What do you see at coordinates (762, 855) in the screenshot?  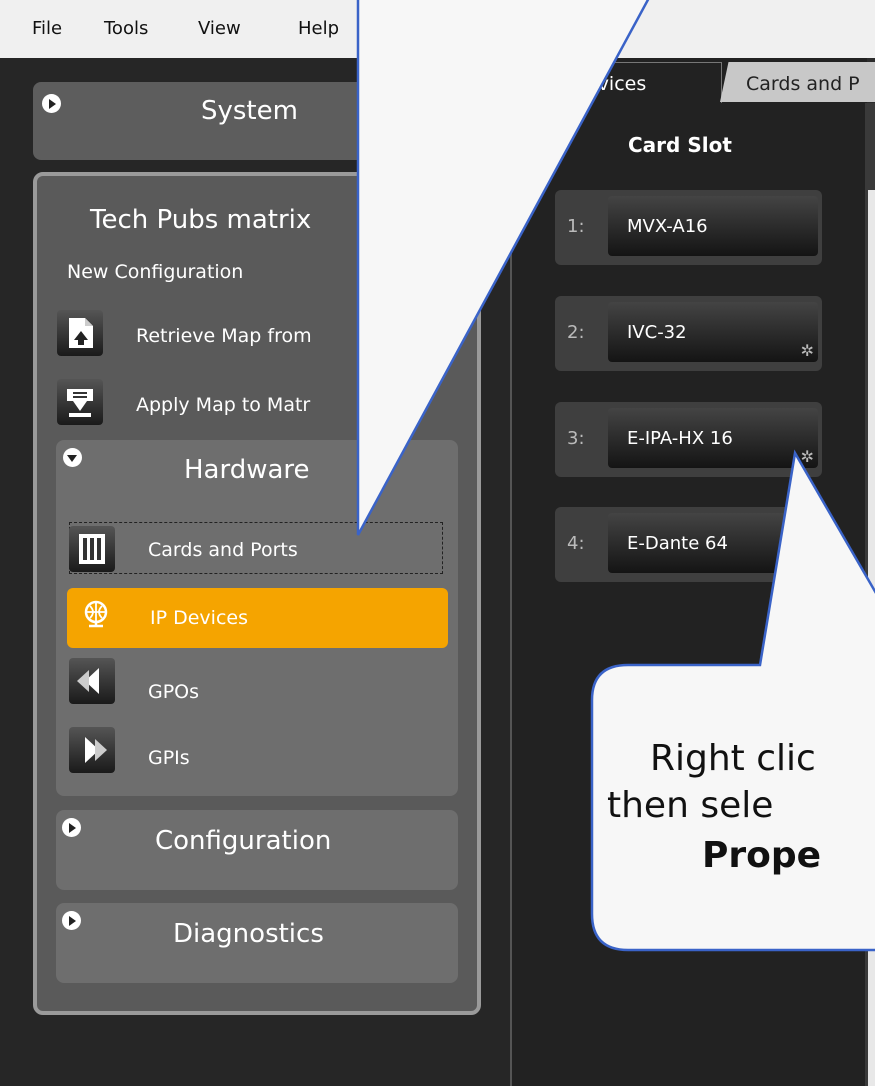 I see `callout-line-3: Prope` at bounding box center [762, 855].